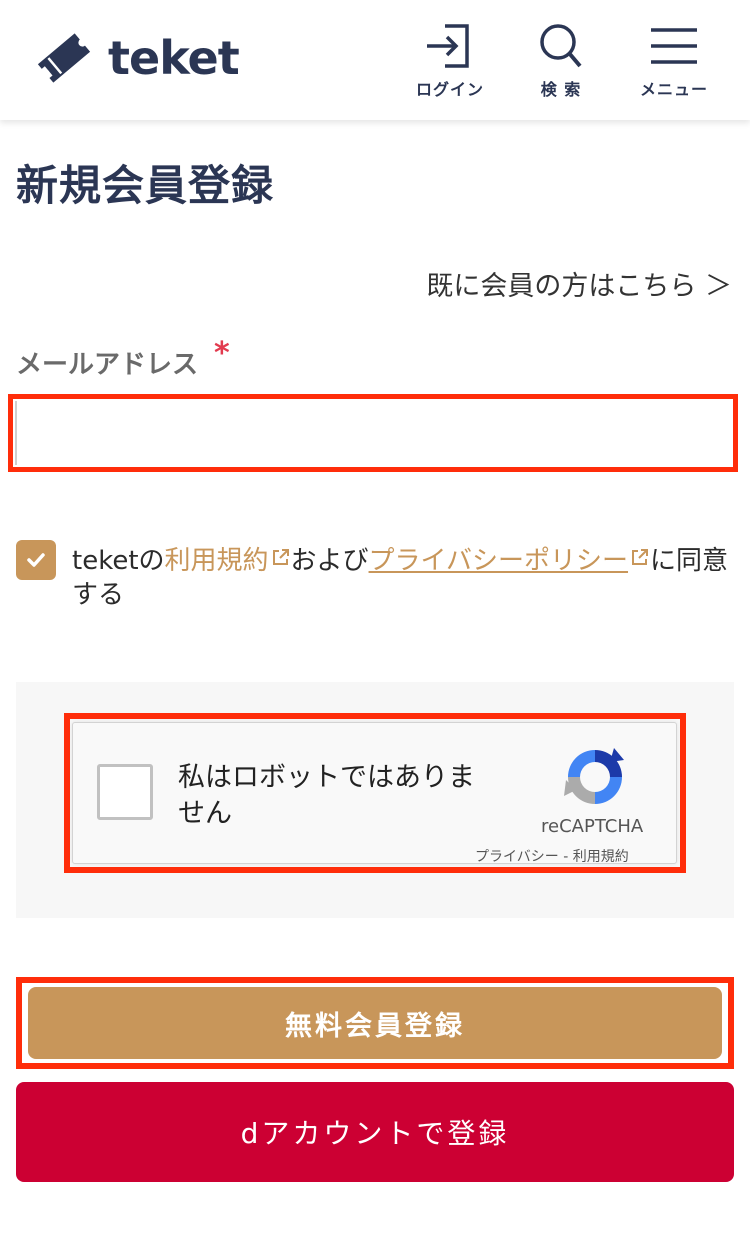 This screenshot has width=750, height=1244. I want to click on recaptcha-privacy-link: プライバシー, so click(517, 857).